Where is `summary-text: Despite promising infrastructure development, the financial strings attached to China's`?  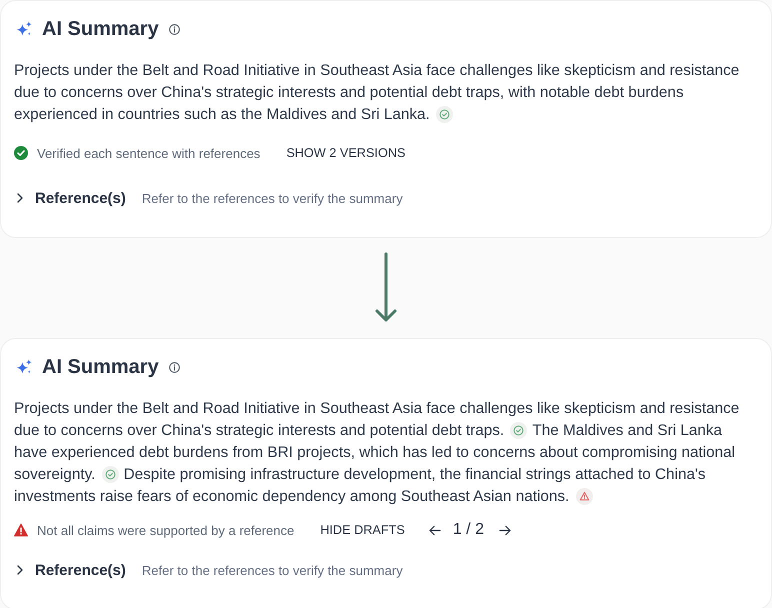 summary-text: Despite promising infrastructure development, the financial strings attached to China's is located at coordinates (415, 474).